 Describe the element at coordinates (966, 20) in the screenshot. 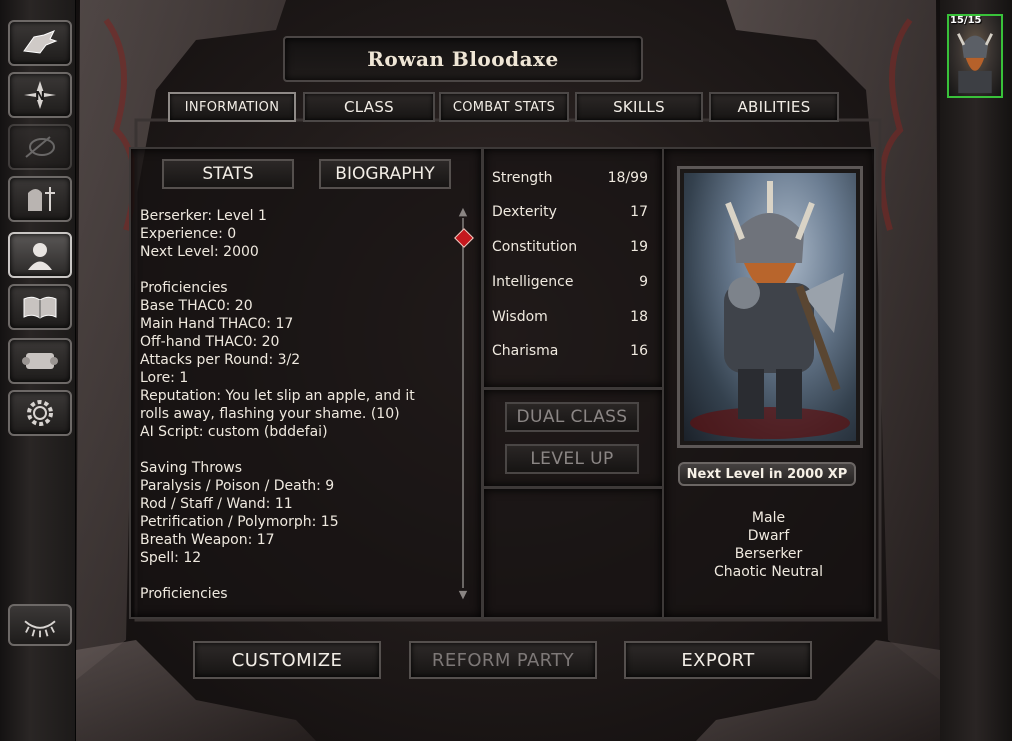

I see `party-member-hp: 15/15` at that location.